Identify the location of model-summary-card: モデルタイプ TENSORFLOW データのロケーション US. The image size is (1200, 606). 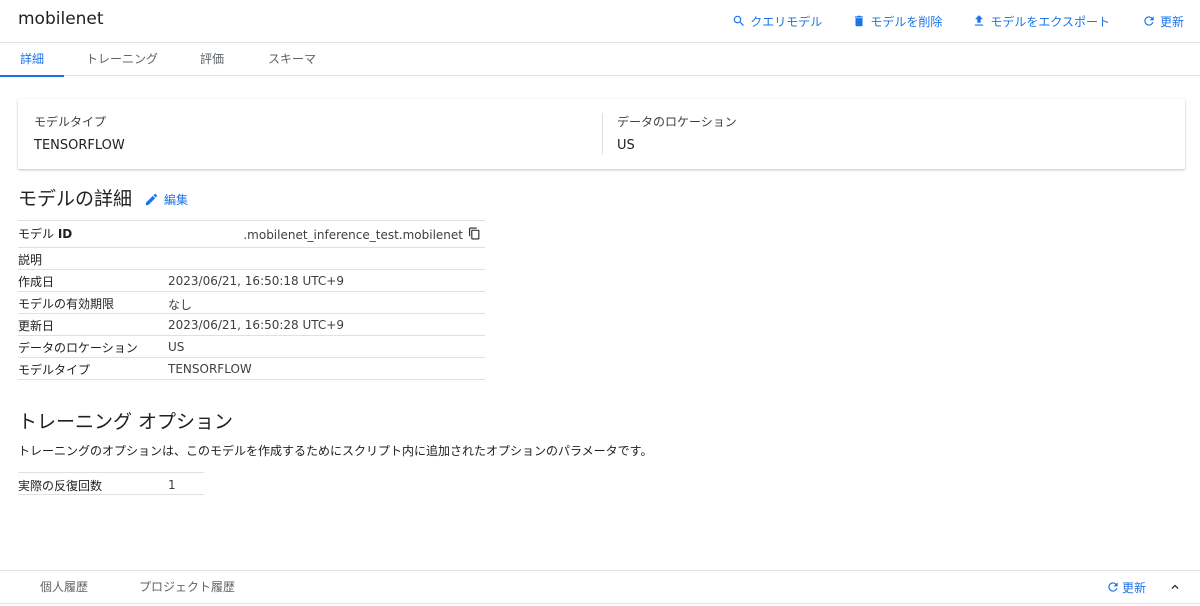
(601, 134).